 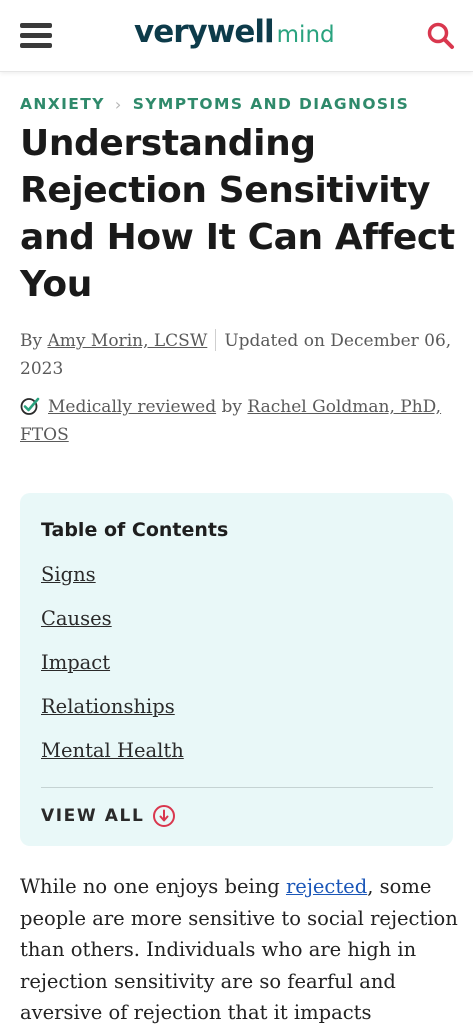 What do you see at coordinates (135, 530) in the screenshot?
I see `toc-title: Table of Contents` at bounding box center [135, 530].